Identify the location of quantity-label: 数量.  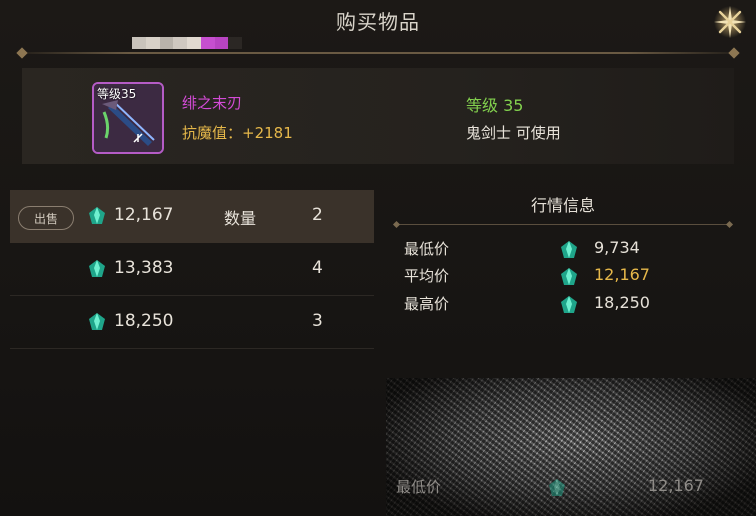
(240, 218).